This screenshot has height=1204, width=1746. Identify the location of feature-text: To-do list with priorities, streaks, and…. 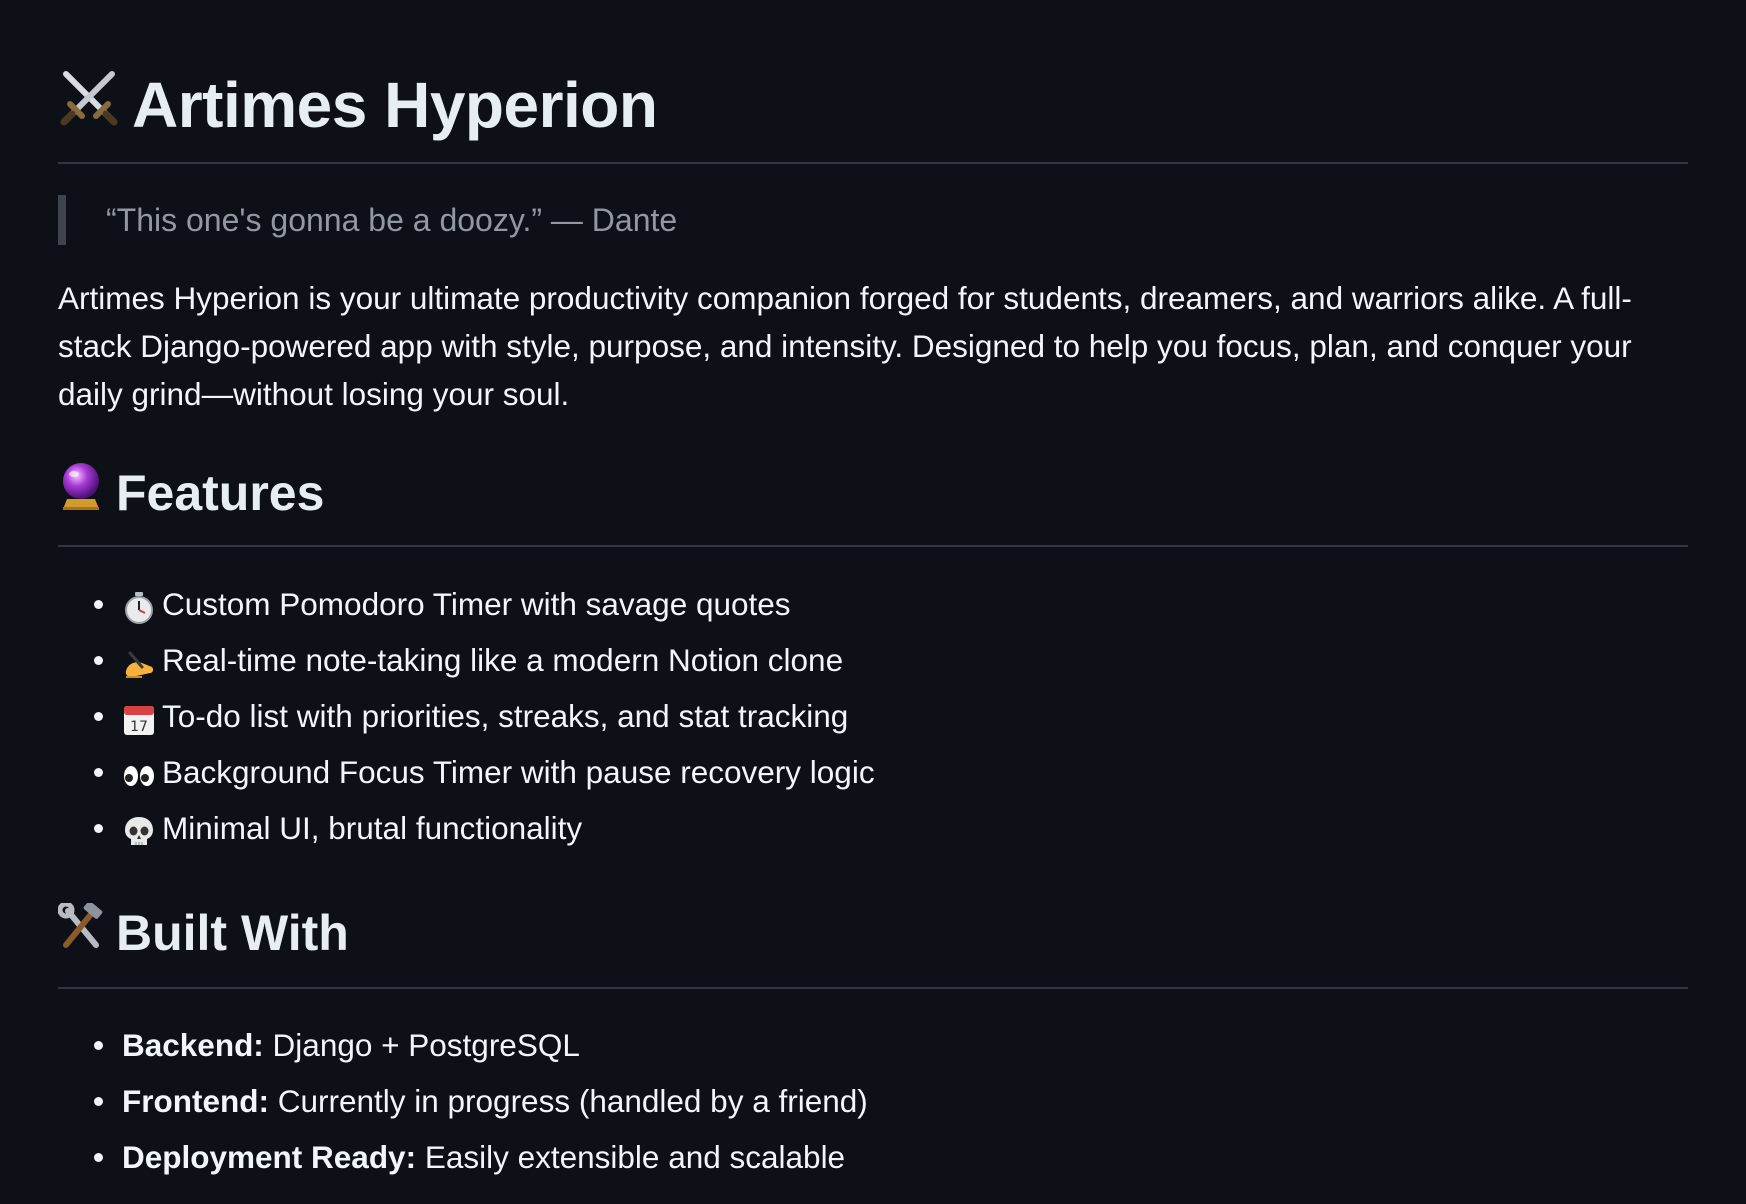
(505, 715).